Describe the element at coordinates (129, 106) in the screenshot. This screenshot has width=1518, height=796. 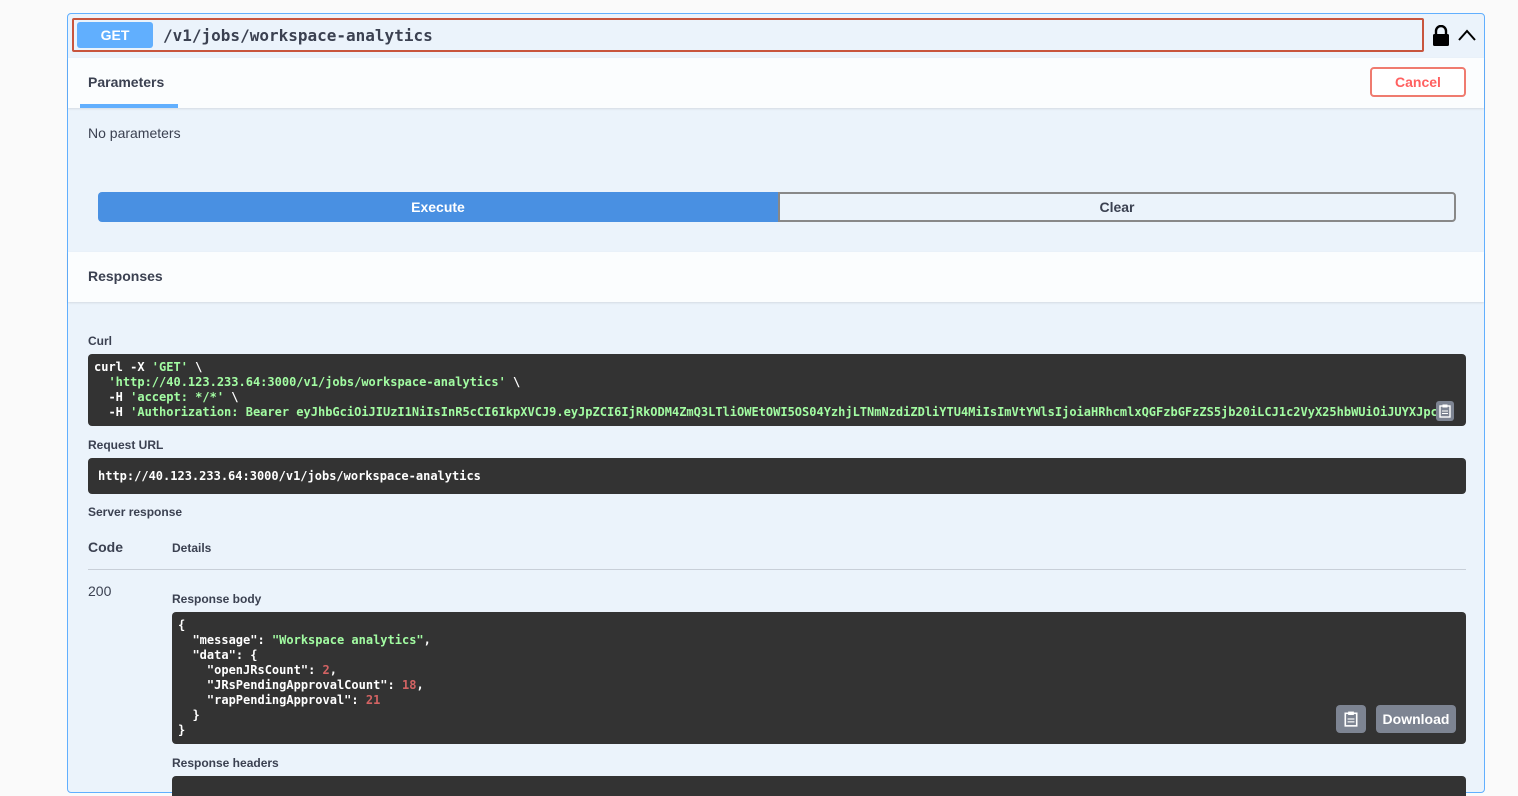
I see `tab-underline` at that location.